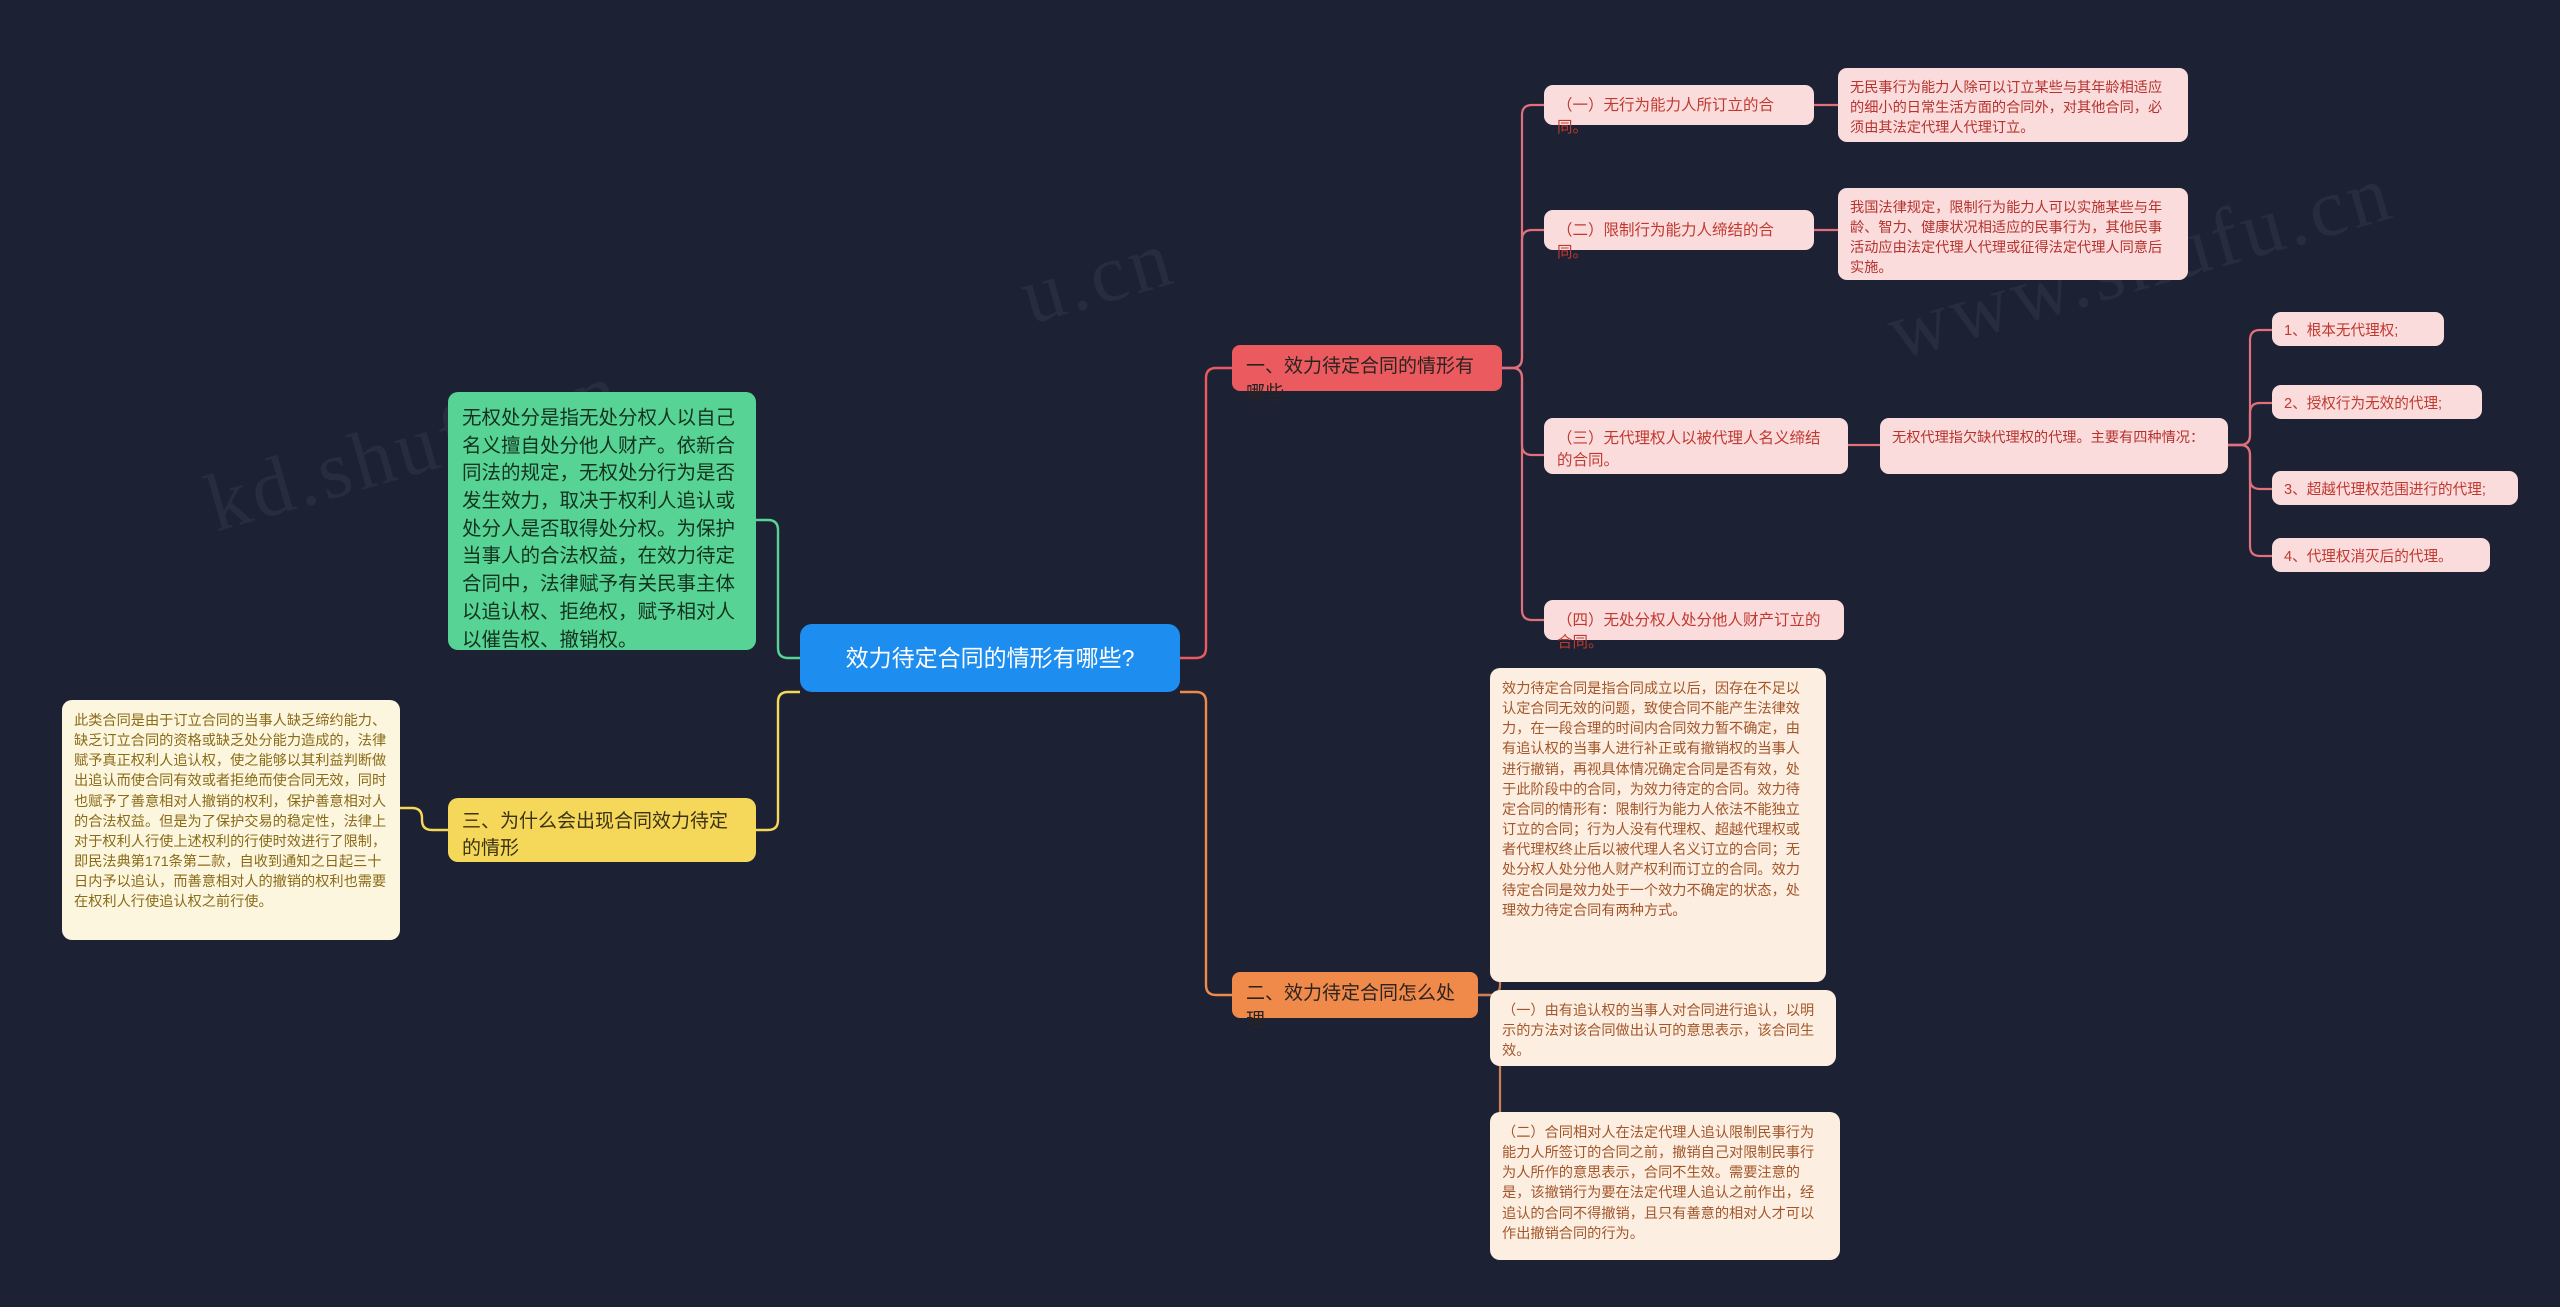 The image size is (2560, 1307). Describe the element at coordinates (1696, 446) in the screenshot. I see `branch1-item-3: （三）无代理权人以被代理人名义缔结的合同。` at that location.